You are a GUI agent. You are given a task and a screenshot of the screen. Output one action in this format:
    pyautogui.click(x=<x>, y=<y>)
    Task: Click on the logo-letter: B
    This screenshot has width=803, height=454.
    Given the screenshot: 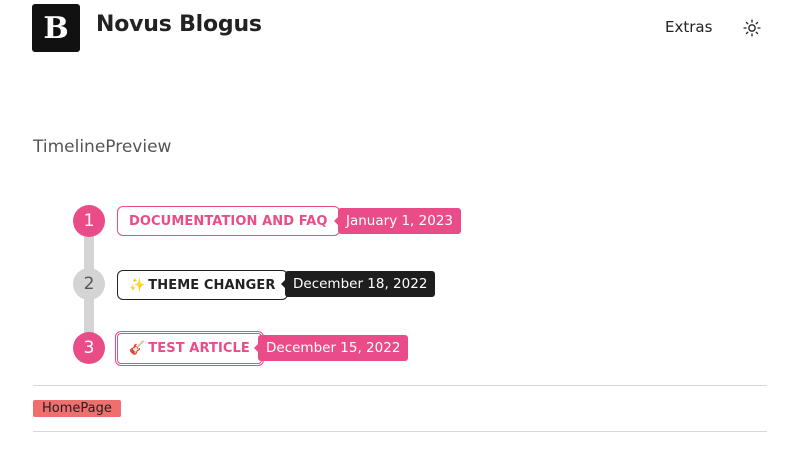 What is the action you would take?
    pyautogui.click(x=56, y=28)
    